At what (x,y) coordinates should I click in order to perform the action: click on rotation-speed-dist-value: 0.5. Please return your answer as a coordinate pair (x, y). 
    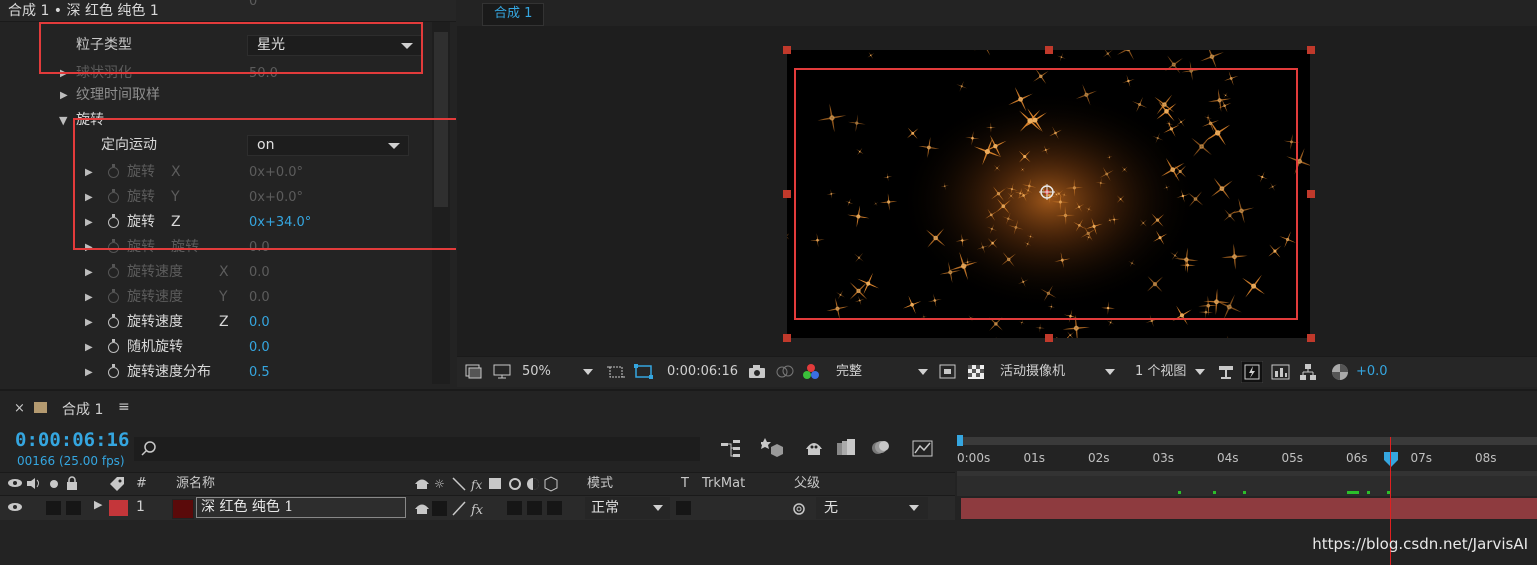
    Looking at the image, I should click on (259, 372).